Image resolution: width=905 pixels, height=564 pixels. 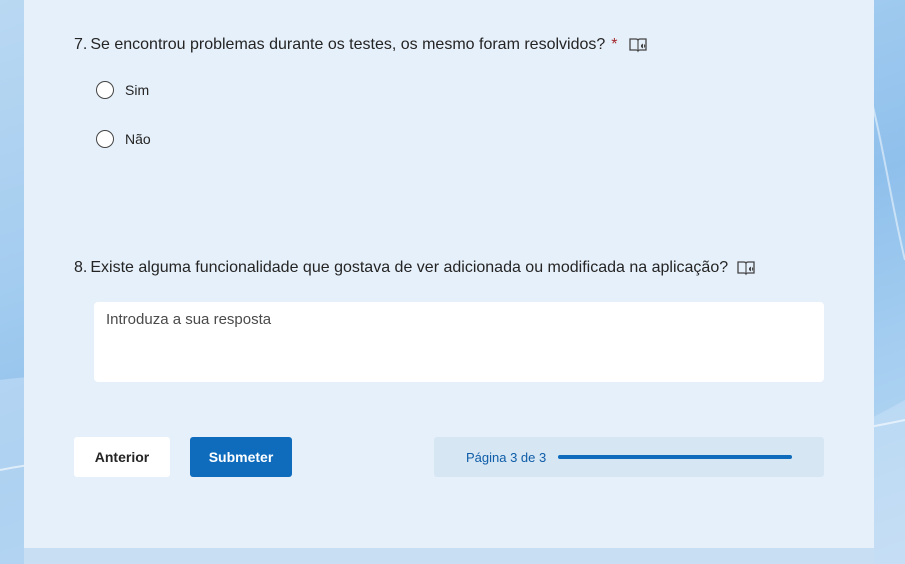 What do you see at coordinates (81, 267) in the screenshot?
I see `question-number: 8.` at bounding box center [81, 267].